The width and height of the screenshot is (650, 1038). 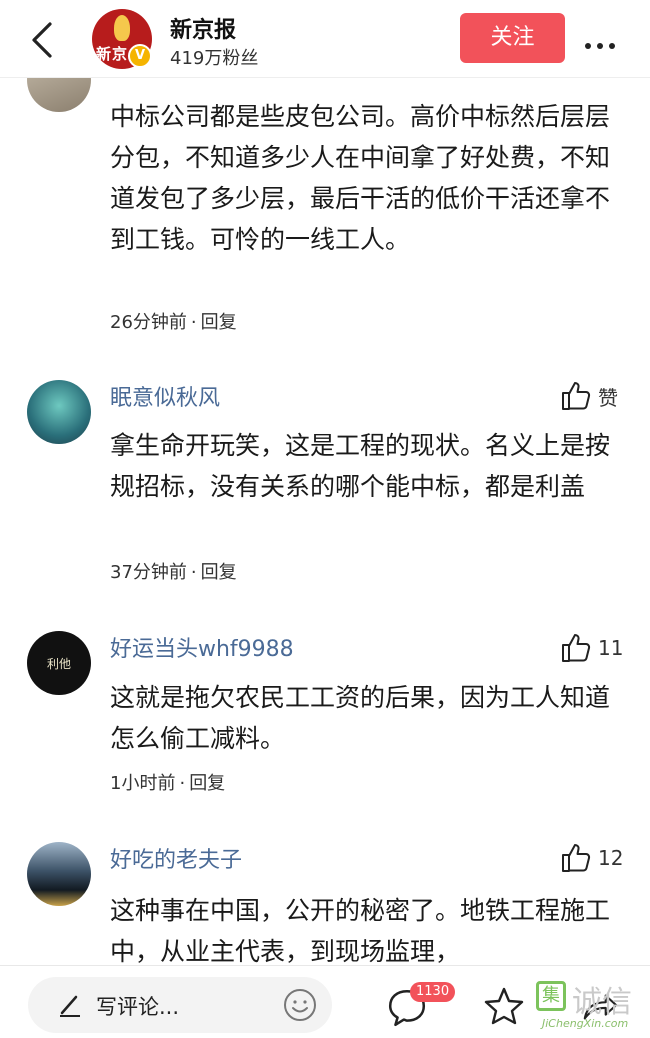 What do you see at coordinates (214, 58) in the screenshot?
I see `fans-count: 419万粉丝` at bounding box center [214, 58].